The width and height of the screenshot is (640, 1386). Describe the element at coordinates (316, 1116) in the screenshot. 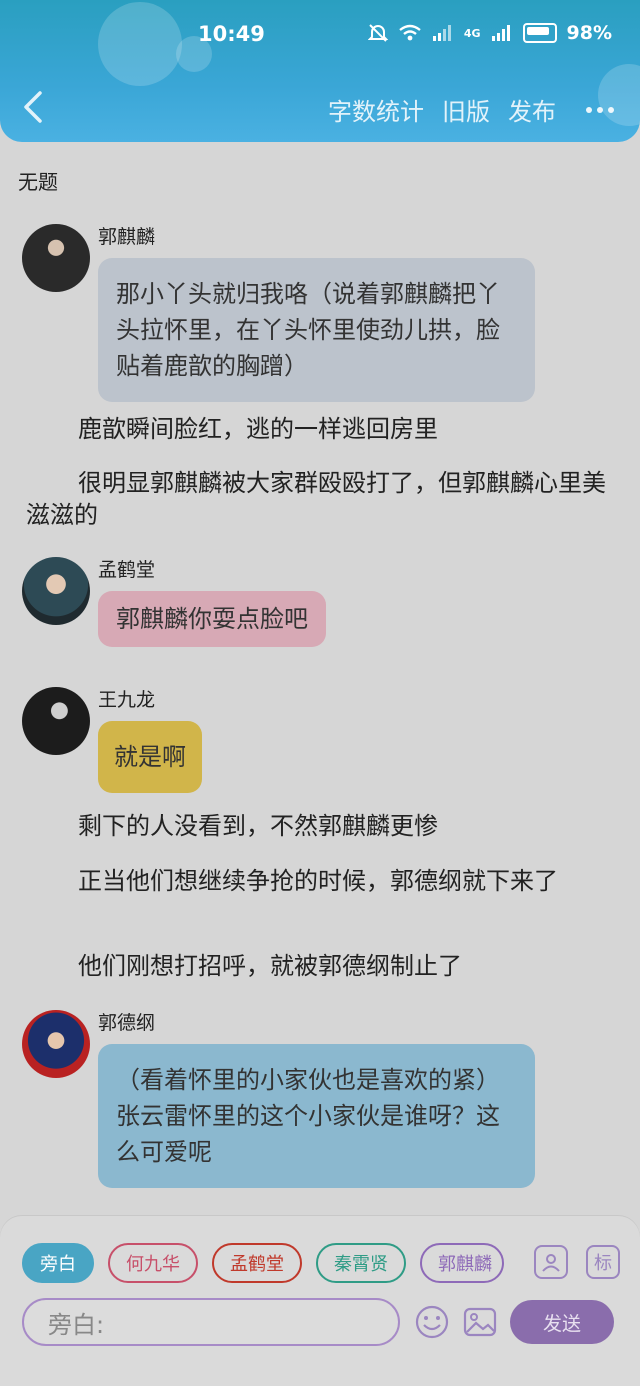

I see `message-bubble: （看着怀里的小家伙也是喜欢的紧）张云雷怀里的这个小家伙是谁呀？这么可爱呢` at that location.